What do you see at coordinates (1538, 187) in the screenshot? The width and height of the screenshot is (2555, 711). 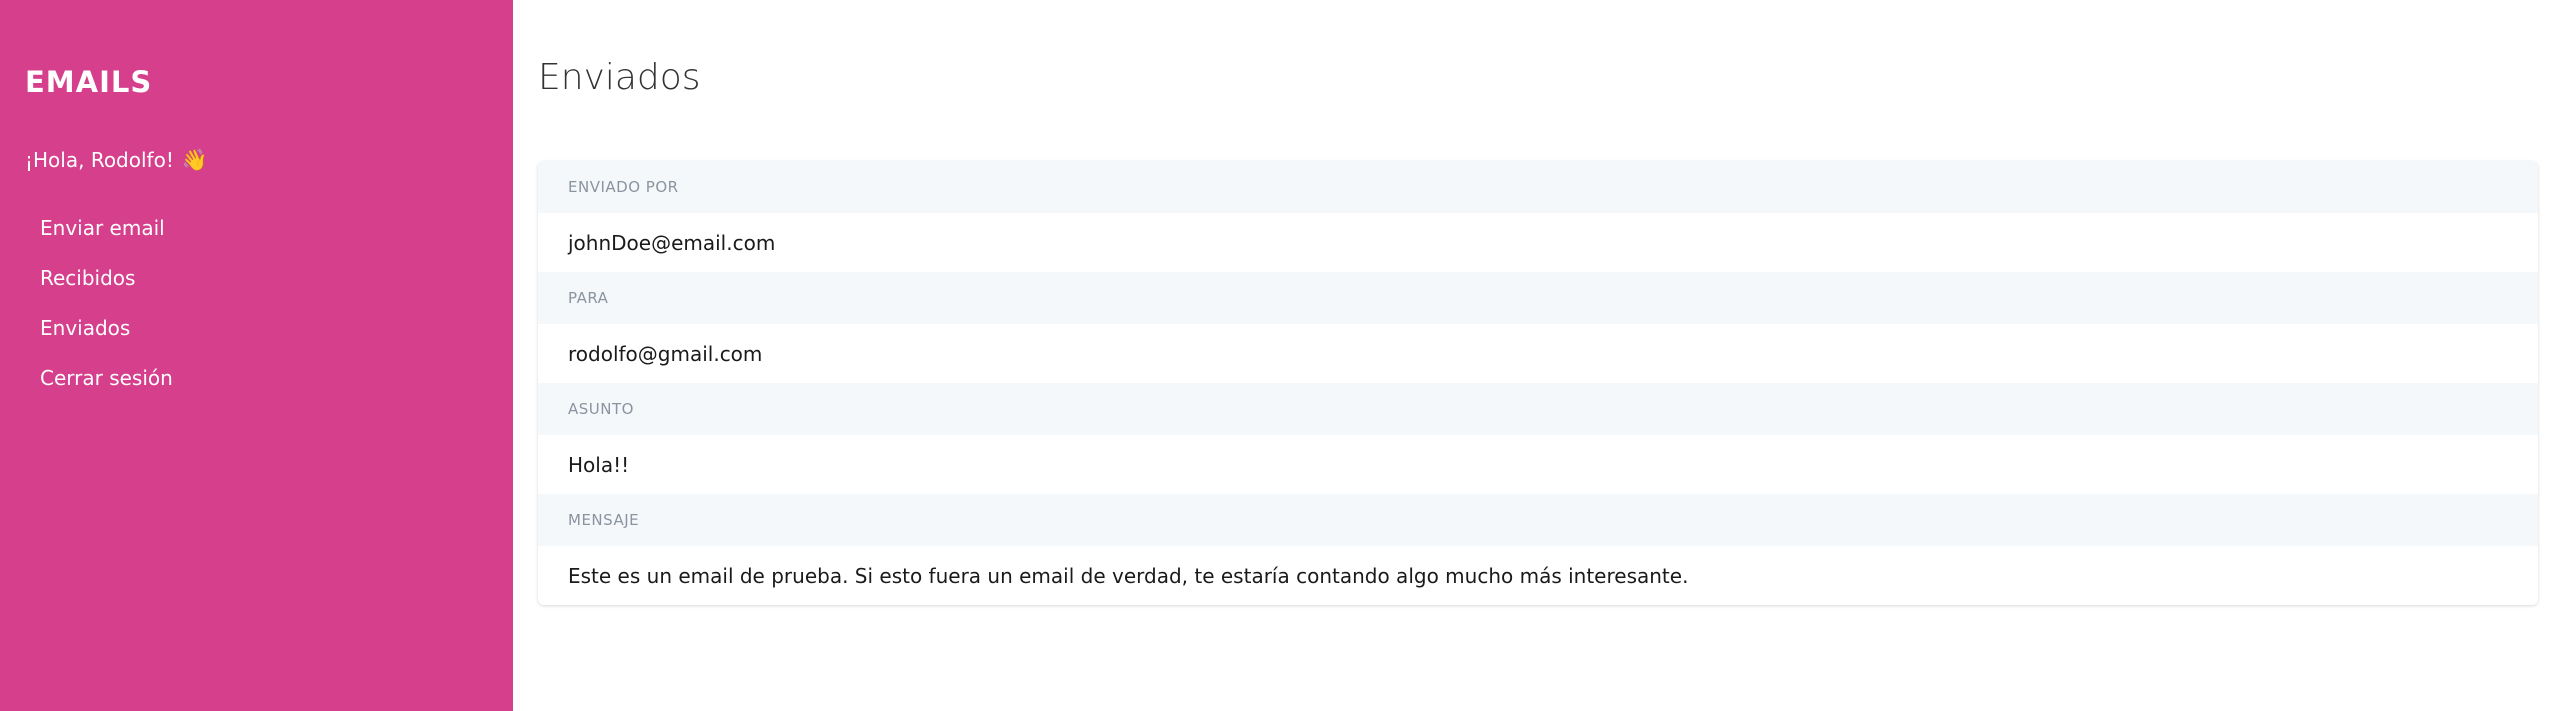 I see `from-label: ENVIADO POR` at bounding box center [1538, 187].